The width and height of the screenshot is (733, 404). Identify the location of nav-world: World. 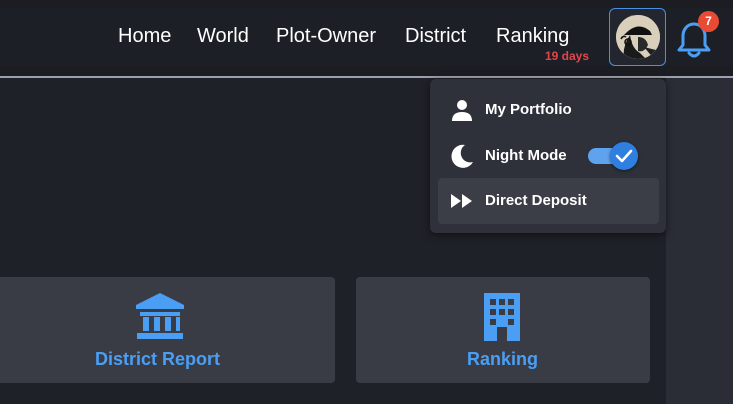
(223, 36).